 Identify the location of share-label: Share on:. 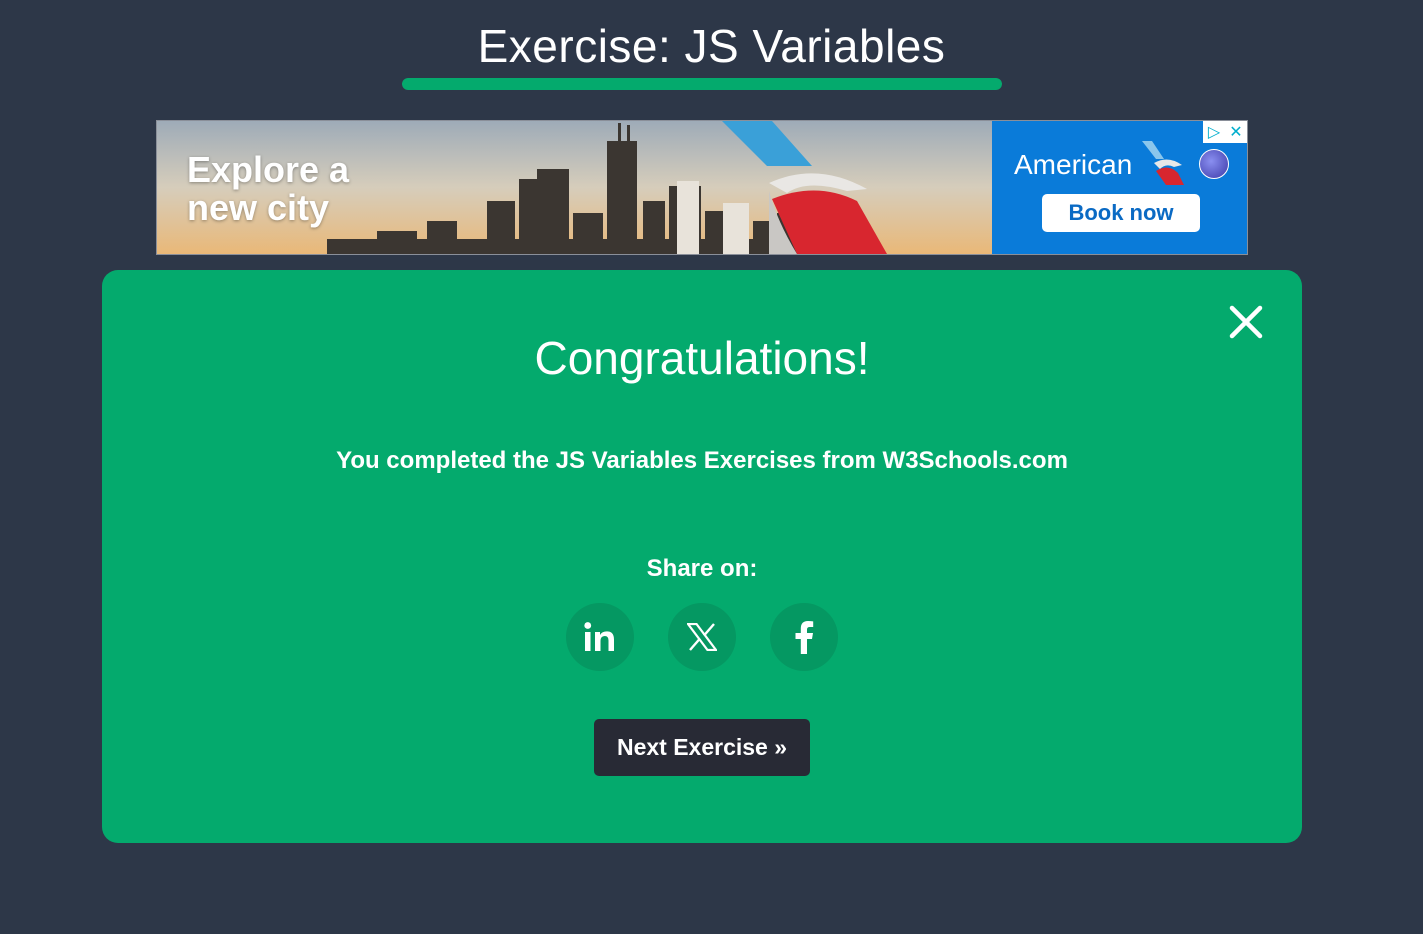
(702, 568).